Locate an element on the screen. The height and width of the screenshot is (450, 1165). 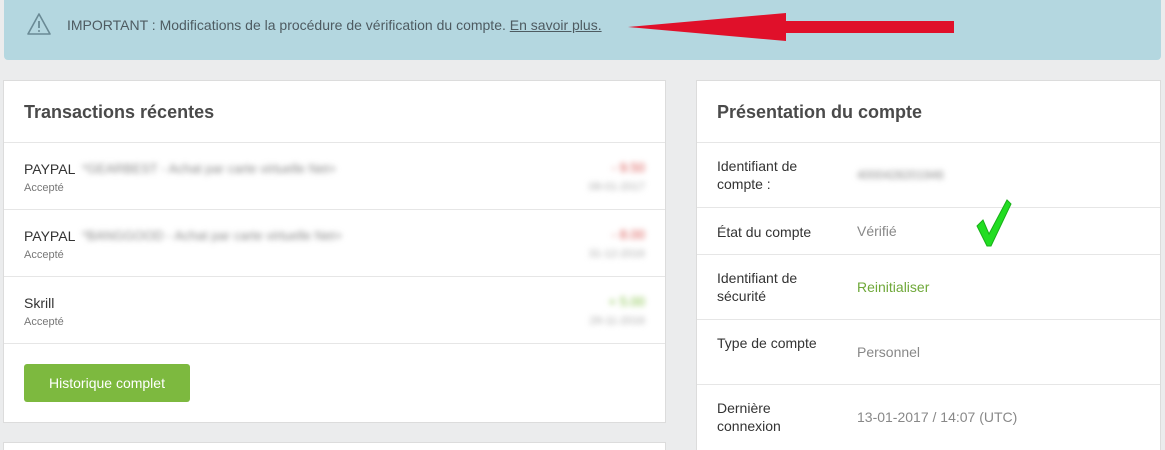
secondary-panel is located at coordinates (334, 446).